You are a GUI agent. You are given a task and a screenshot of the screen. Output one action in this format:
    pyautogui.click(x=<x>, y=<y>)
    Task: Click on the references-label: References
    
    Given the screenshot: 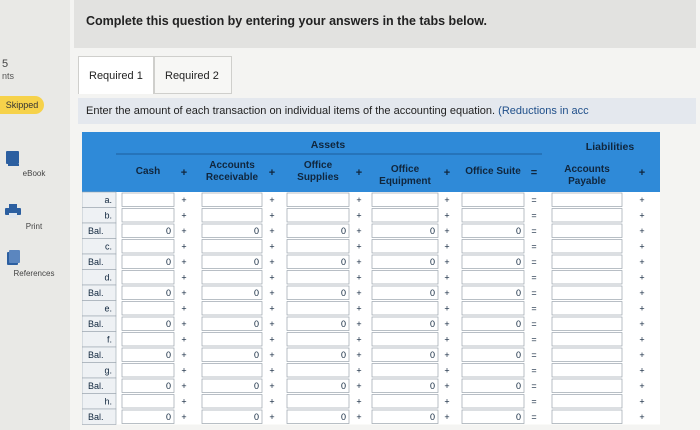 What is the action you would take?
    pyautogui.click(x=34, y=273)
    